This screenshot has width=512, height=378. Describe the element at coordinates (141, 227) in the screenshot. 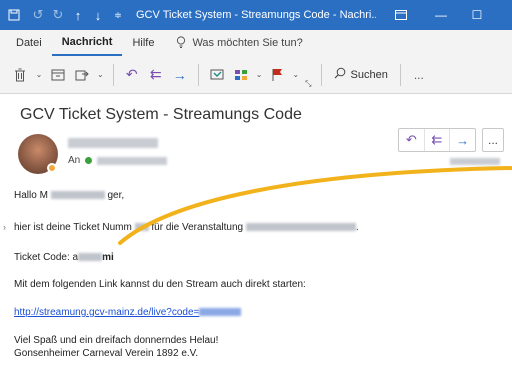

I see `redacted-ticket-number` at that location.